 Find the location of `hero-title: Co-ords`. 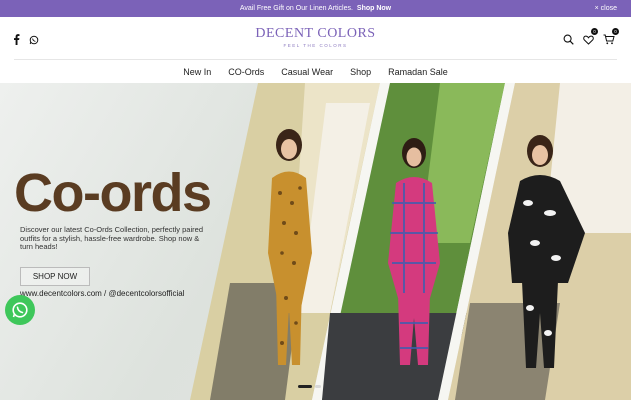

hero-title: Co-ords is located at coordinates (113, 193).